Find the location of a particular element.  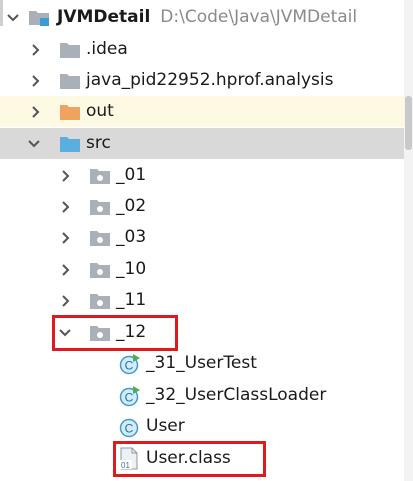

tree-row-package-11: _11 is located at coordinates (202, 300).